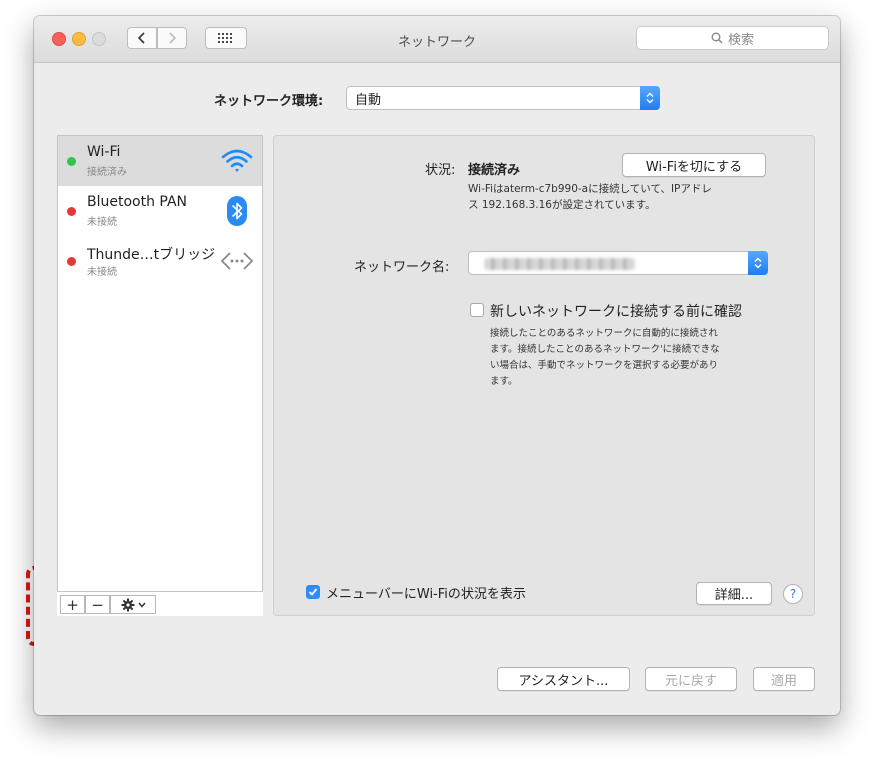 The image size is (873, 760). Describe the element at coordinates (104, 152) in the screenshot. I see `service-name: Wi-Fi` at that location.